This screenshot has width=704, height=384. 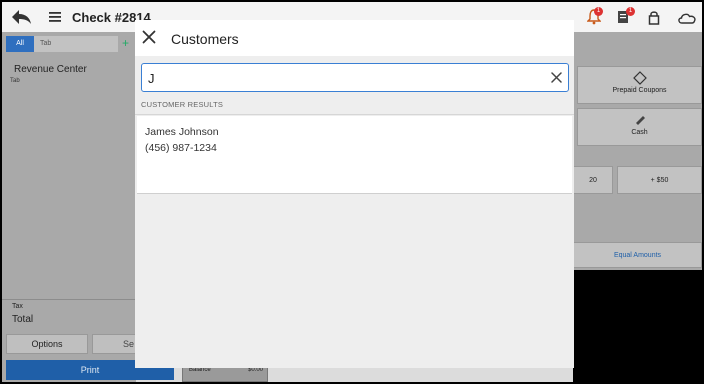 I want to click on prepaid-coupons-label: Prepaid Coupons, so click(x=639, y=90).